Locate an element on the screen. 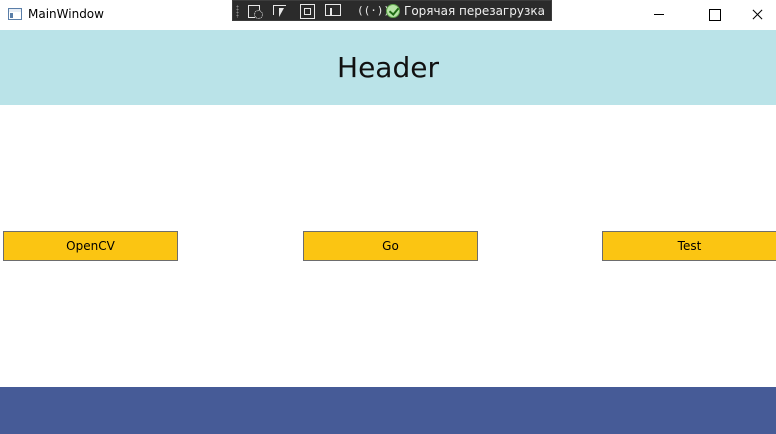  hot-reload-icon: ((·)) is located at coordinates (373, 11).